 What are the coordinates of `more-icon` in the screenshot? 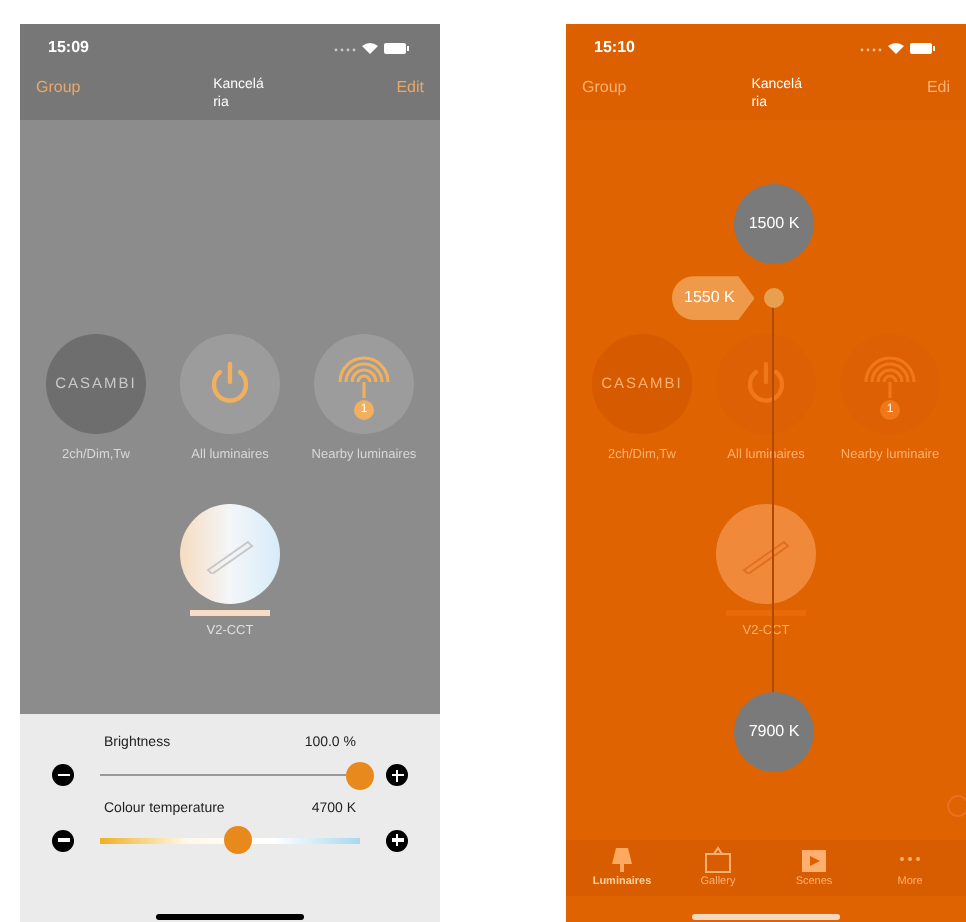 It's located at (910, 859).